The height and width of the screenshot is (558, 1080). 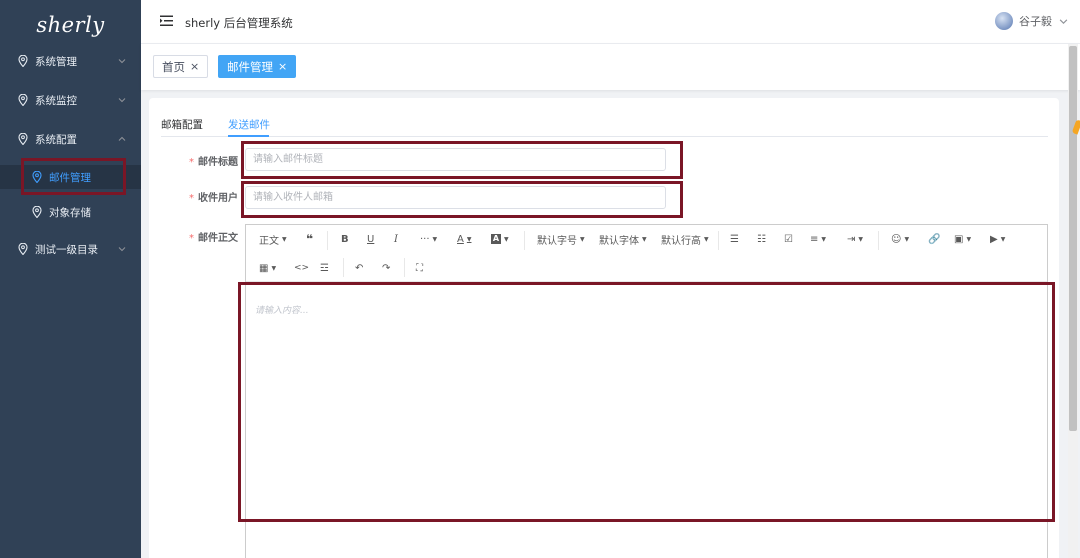 What do you see at coordinates (213, 198) in the screenshot?
I see `recipient-label: * 收件用户` at bounding box center [213, 198].